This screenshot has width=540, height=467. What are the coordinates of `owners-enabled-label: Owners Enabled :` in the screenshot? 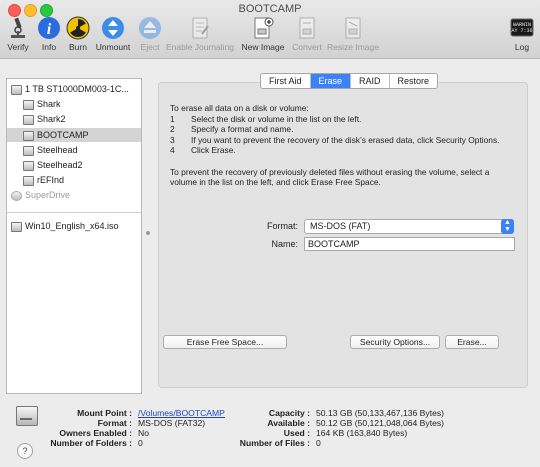 It's located at (95, 433).